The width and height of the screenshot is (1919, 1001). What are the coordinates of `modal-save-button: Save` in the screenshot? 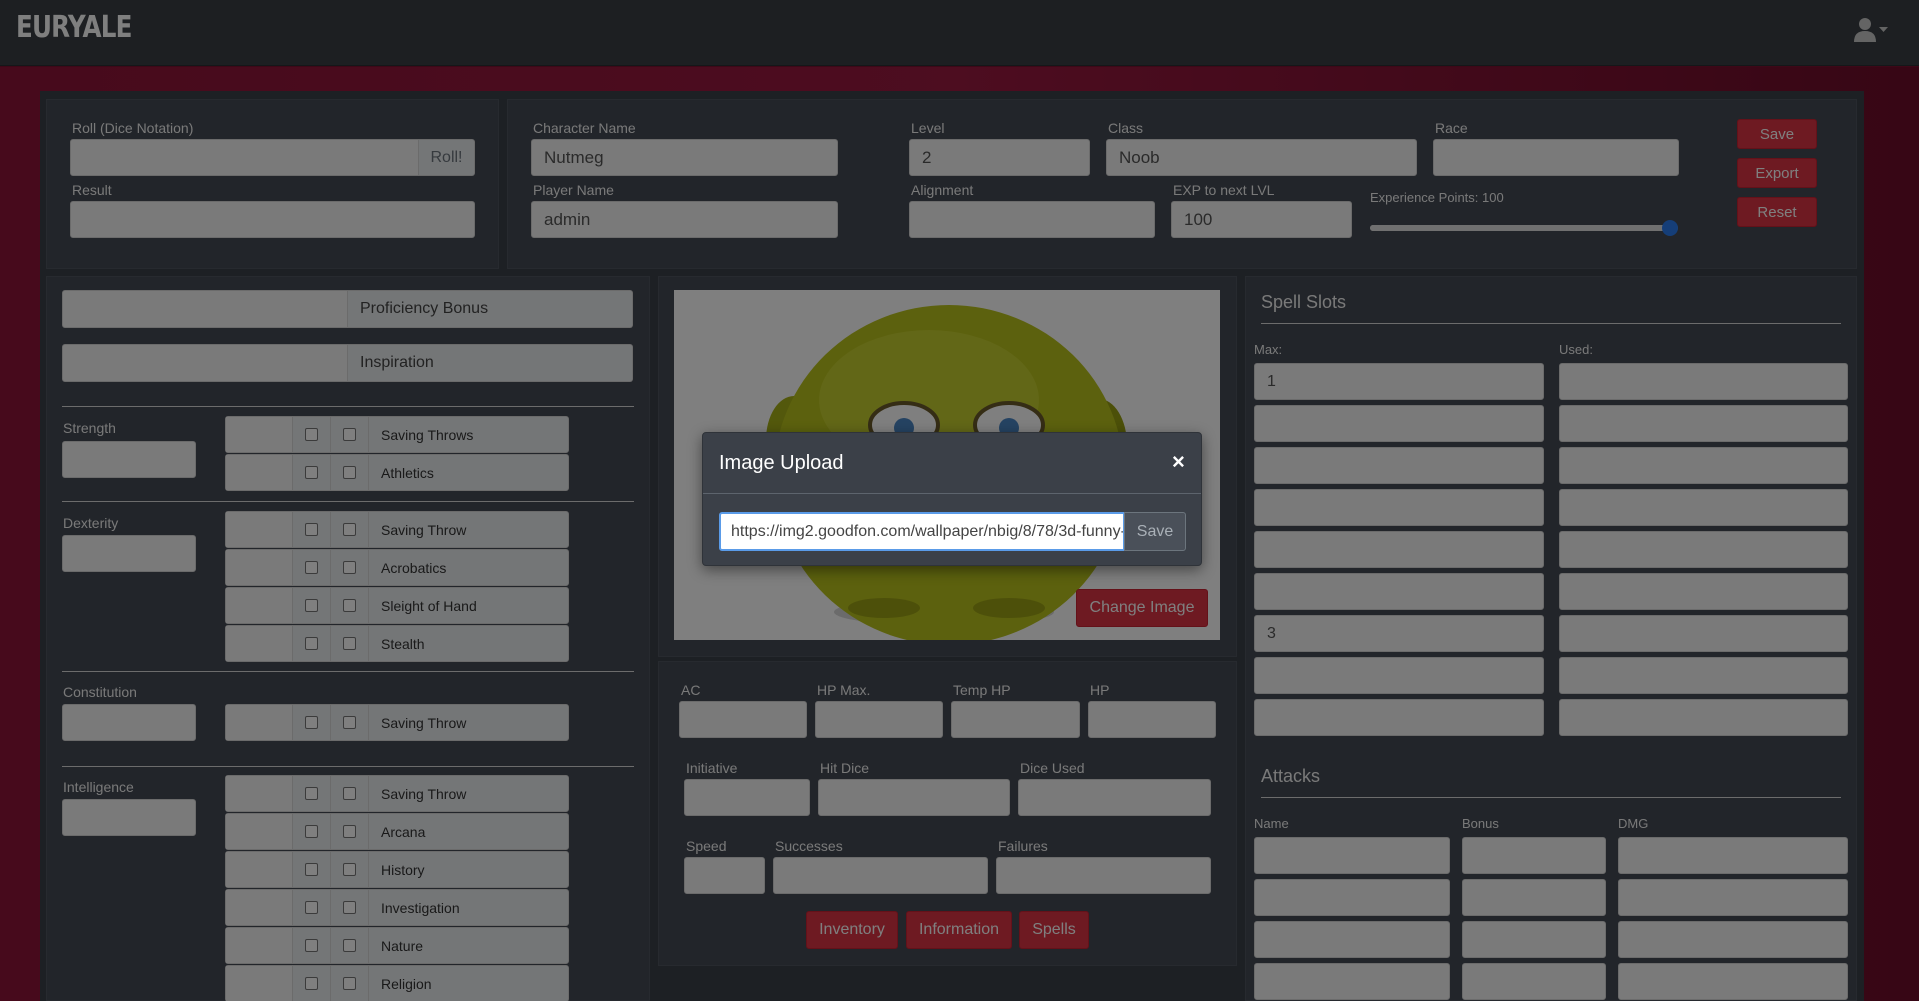 It's located at (1155, 531).